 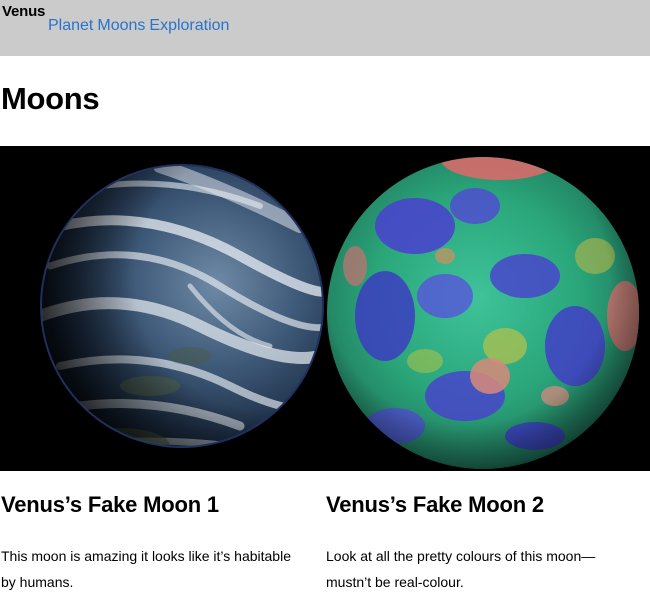 What do you see at coordinates (24, 11) in the screenshot?
I see `site-title: Venus` at bounding box center [24, 11].